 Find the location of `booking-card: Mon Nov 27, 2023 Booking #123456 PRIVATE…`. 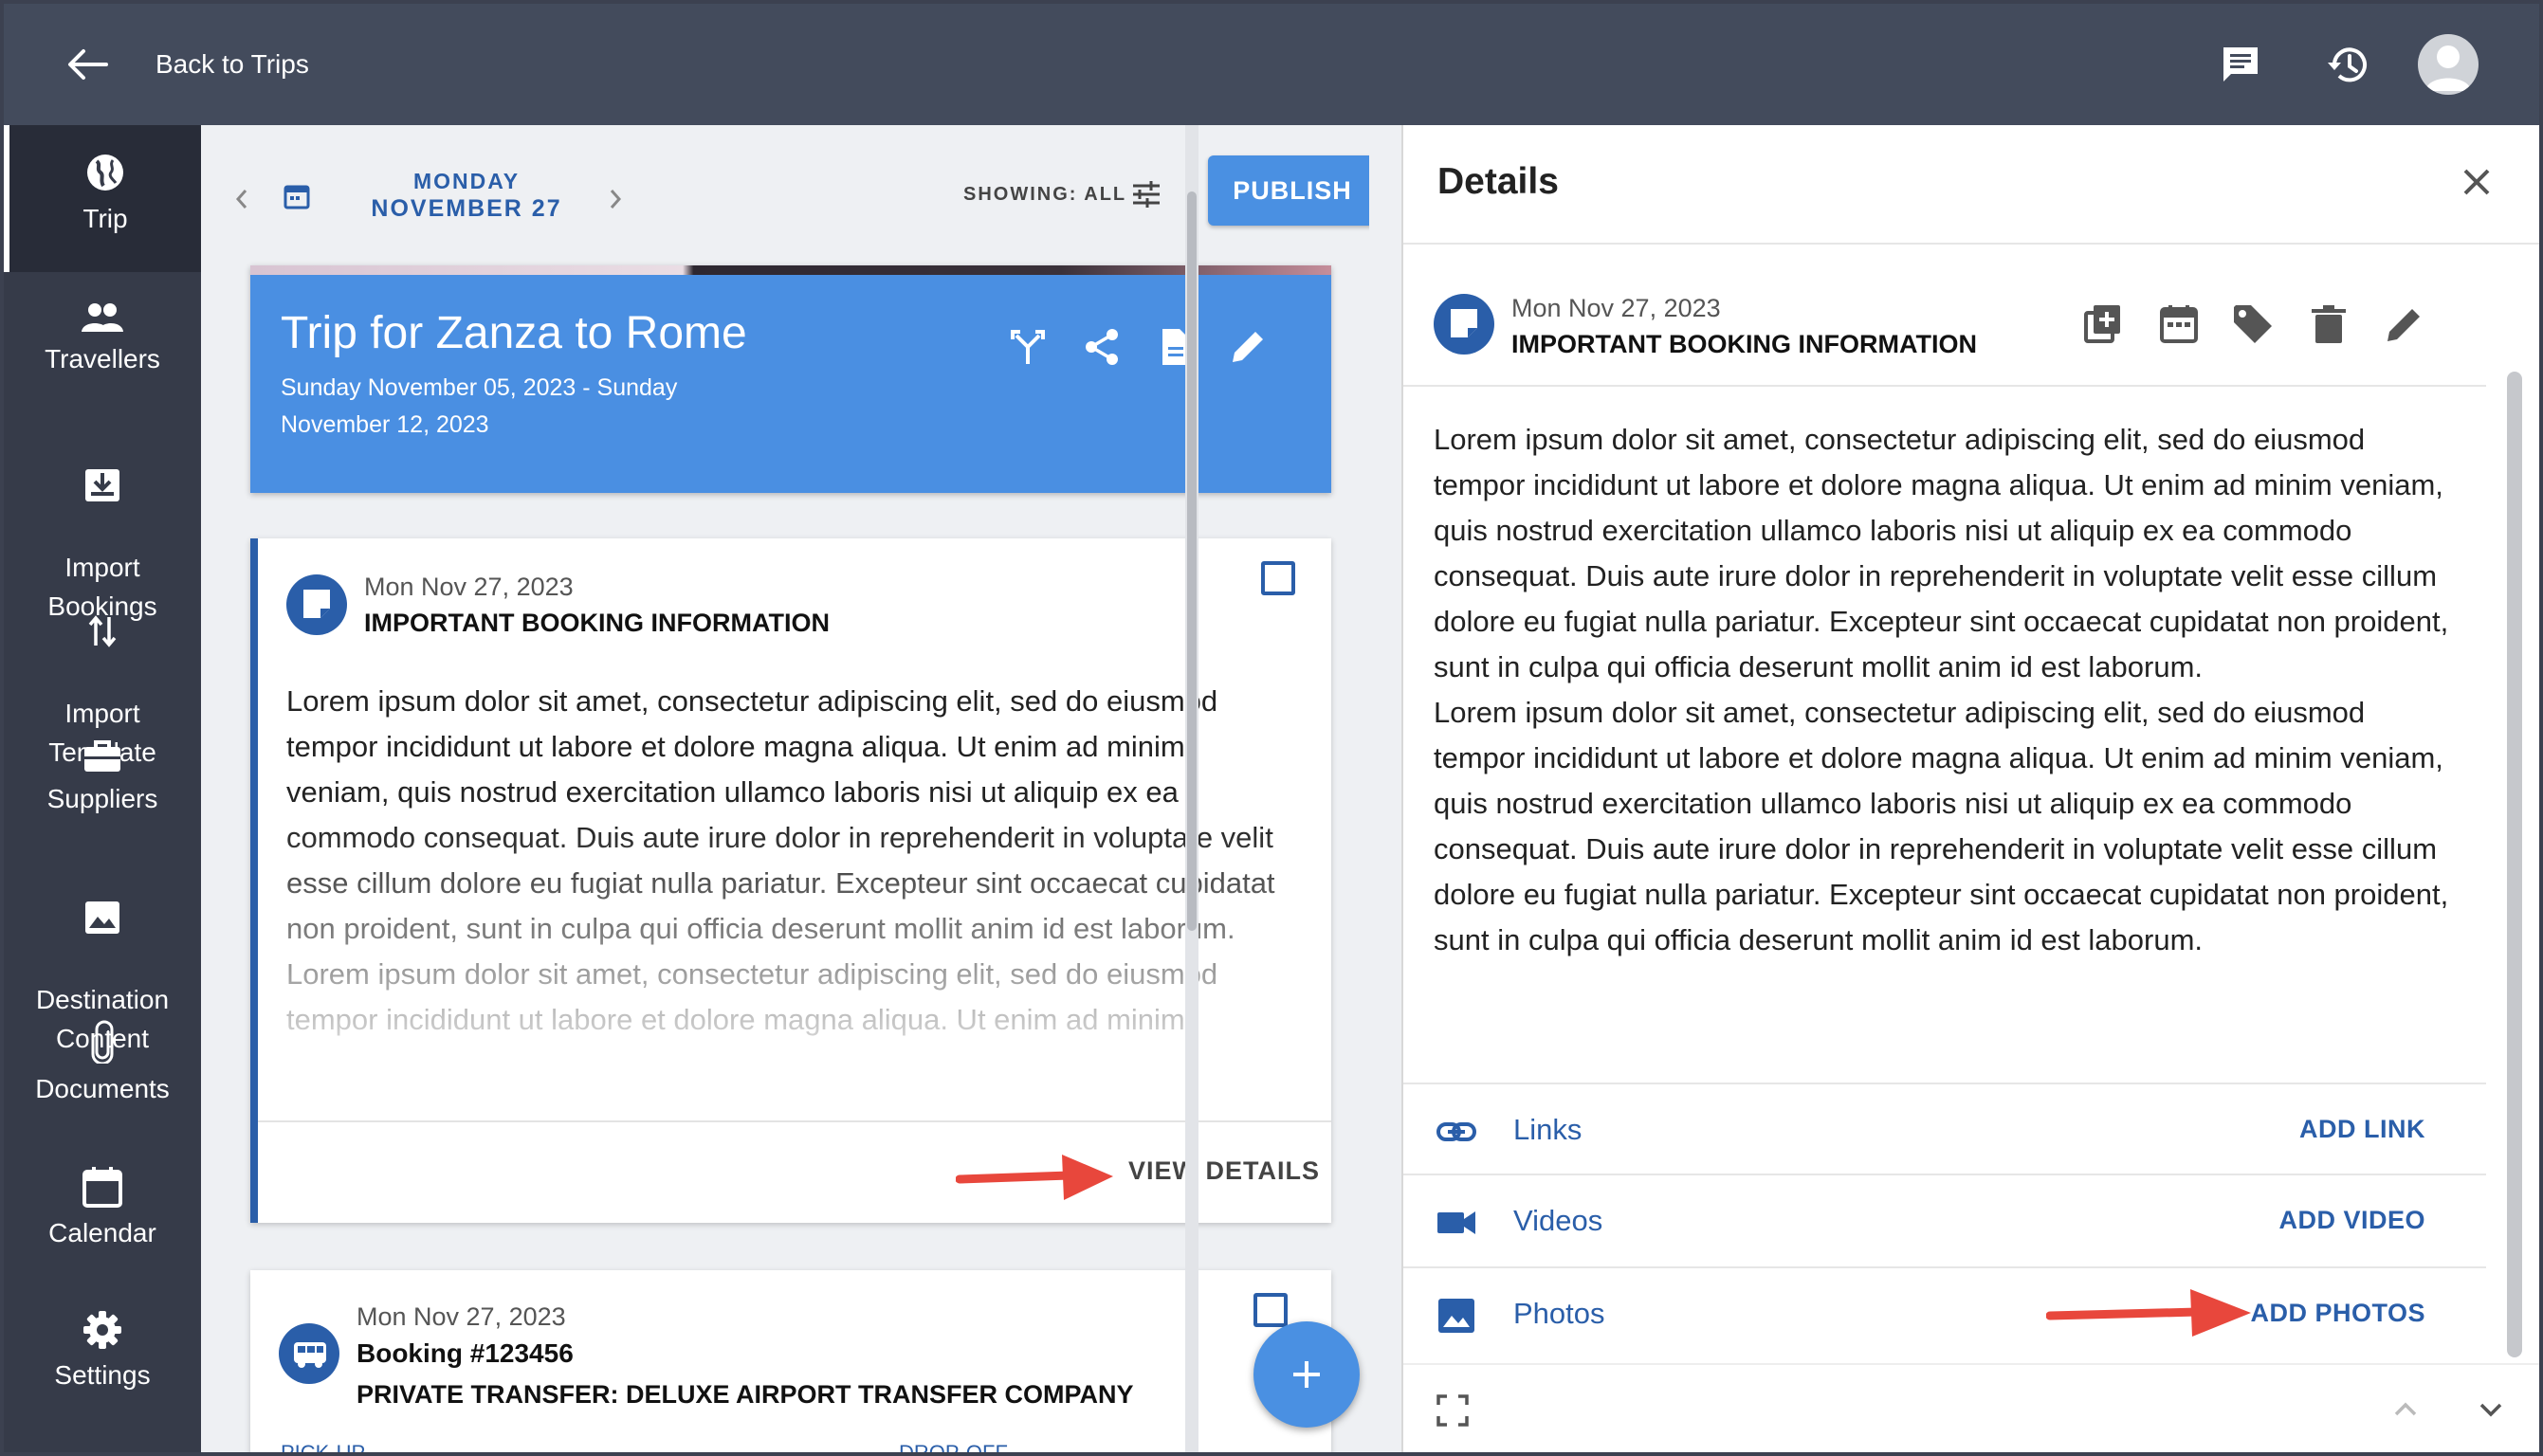

booking-card: Mon Nov 27, 2023 Booking #123456 PRIVATE… is located at coordinates (790, 1361).